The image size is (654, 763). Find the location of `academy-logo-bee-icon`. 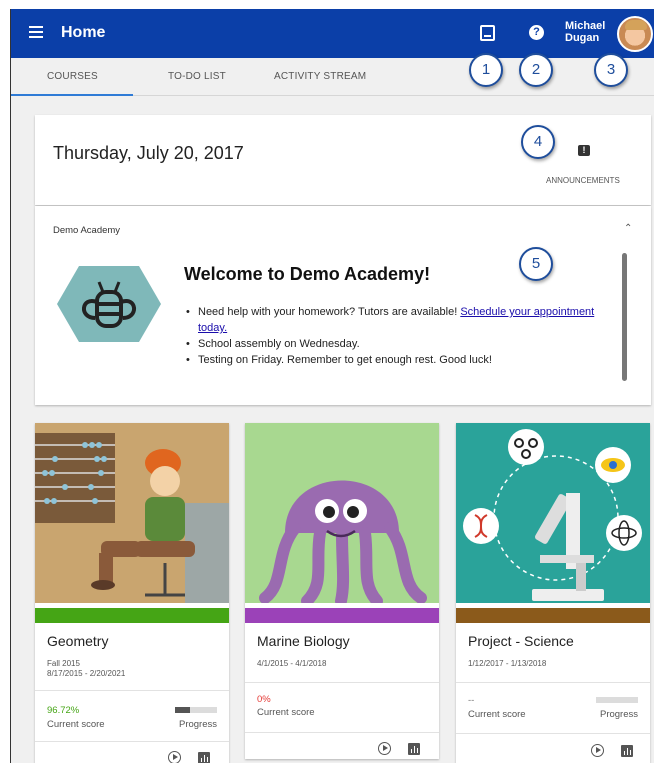

academy-logo-bee-icon is located at coordinates (109, 304).